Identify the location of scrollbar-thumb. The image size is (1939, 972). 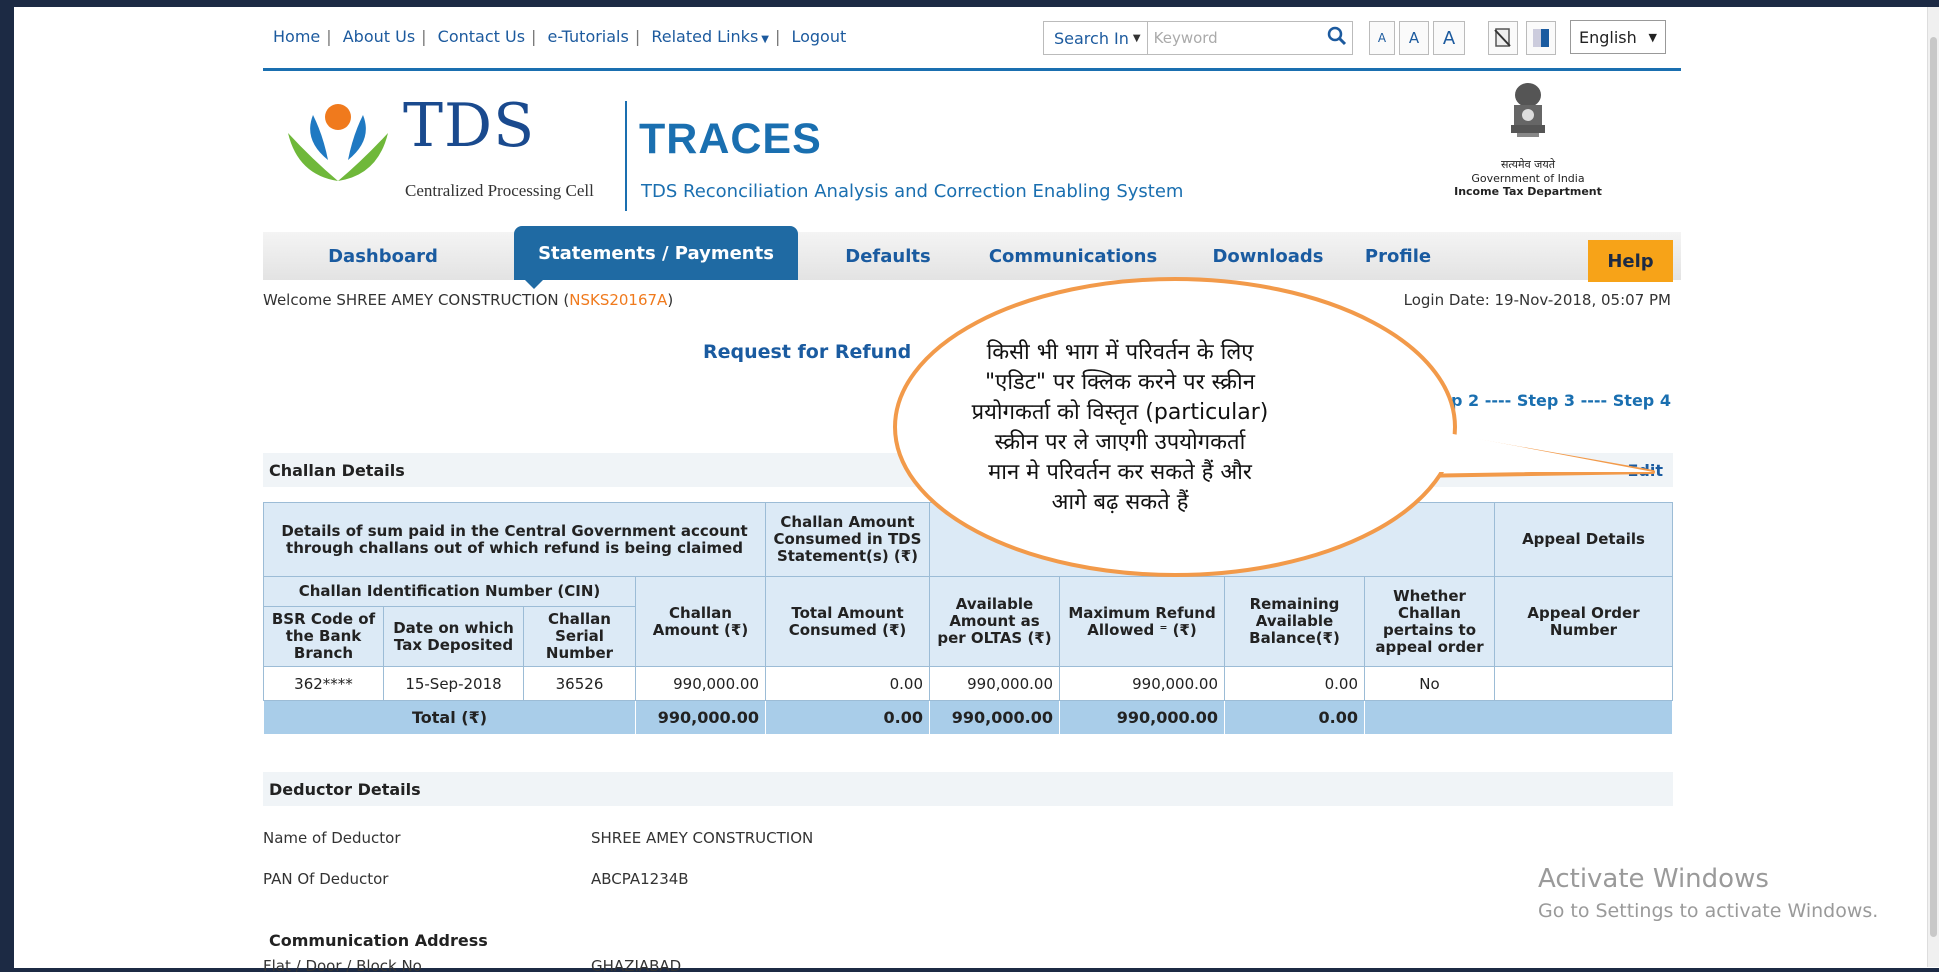
(1933, 487).